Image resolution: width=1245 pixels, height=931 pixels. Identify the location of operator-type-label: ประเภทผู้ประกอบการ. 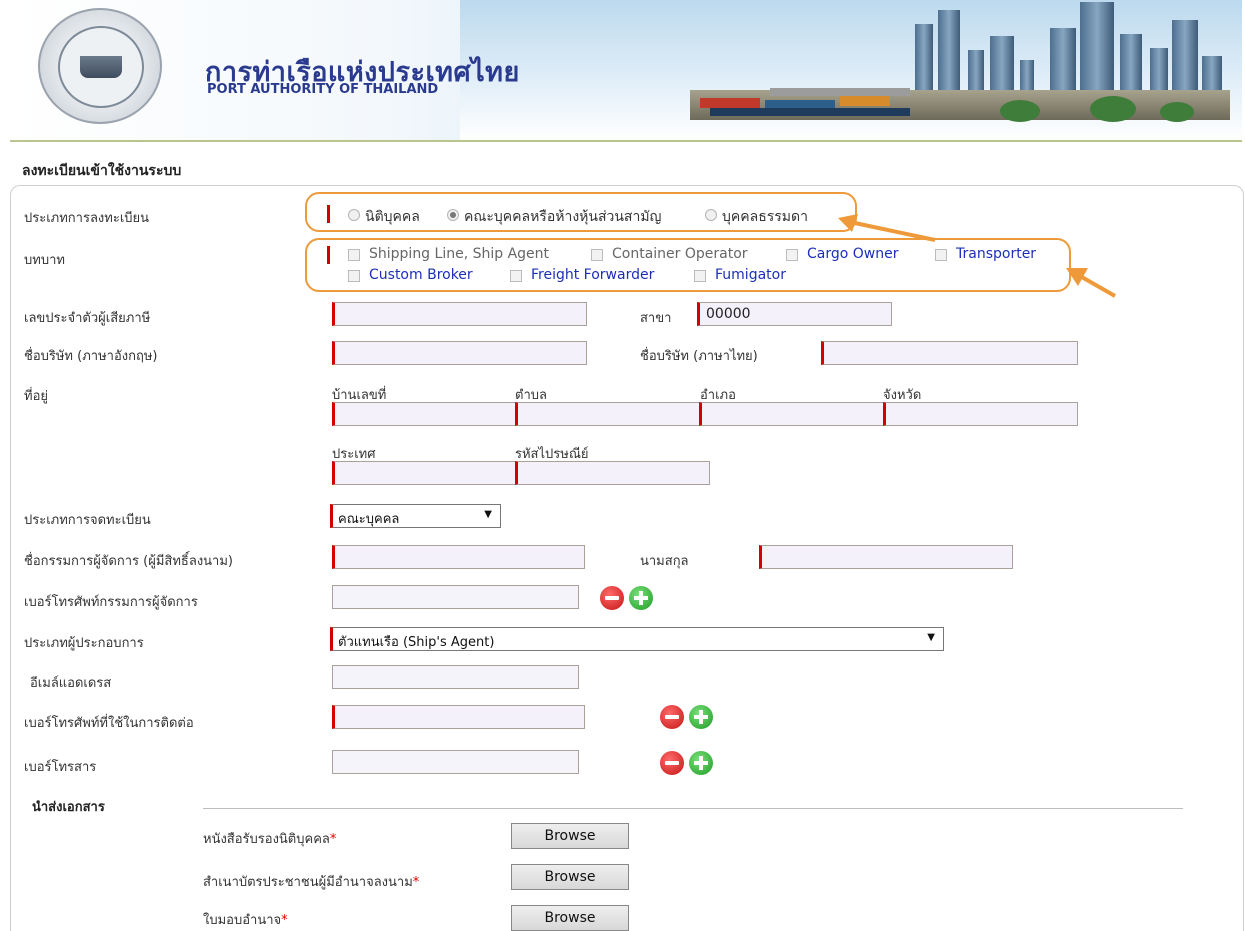
(84, 643).